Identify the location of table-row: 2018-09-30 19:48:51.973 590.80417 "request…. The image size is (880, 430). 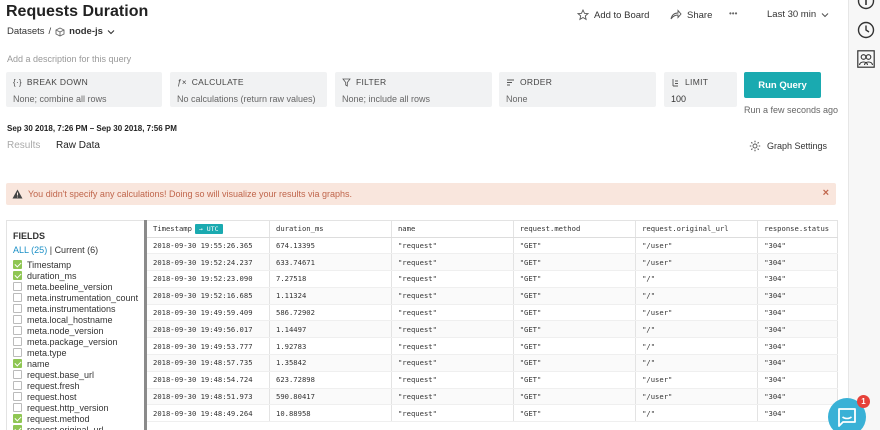
(492, 397).